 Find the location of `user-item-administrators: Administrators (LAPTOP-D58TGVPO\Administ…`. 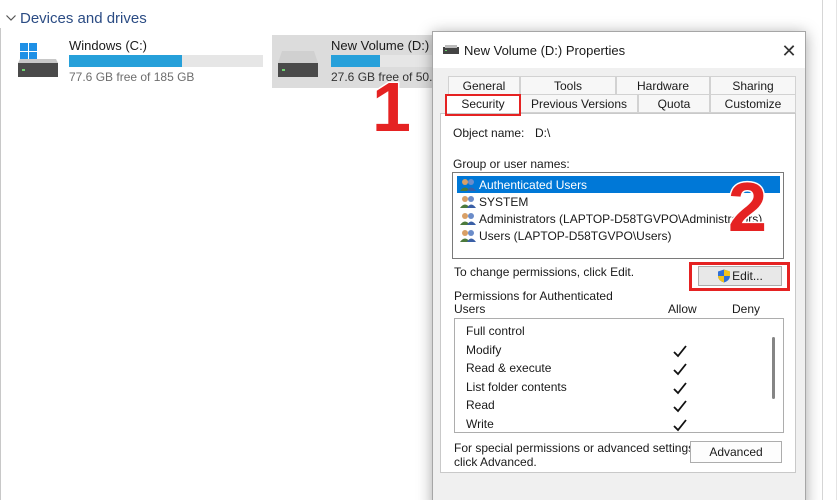

user-item-administrators: Administrators (LAPTOP-D58TGVPO\Administ… is located at coordinates (610, 218).